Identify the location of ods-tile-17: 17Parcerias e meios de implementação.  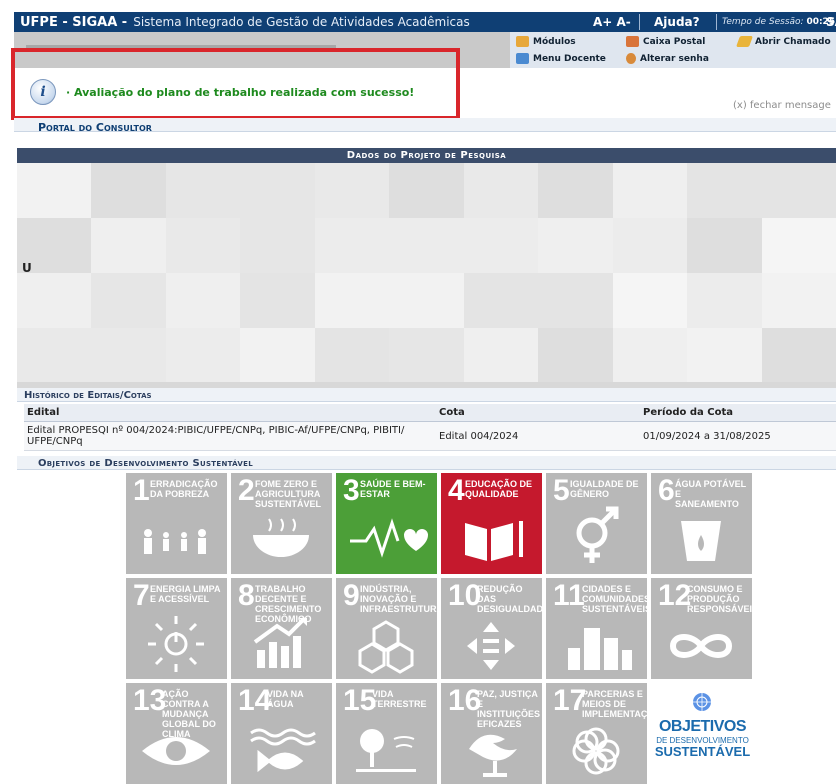
(596, 733).